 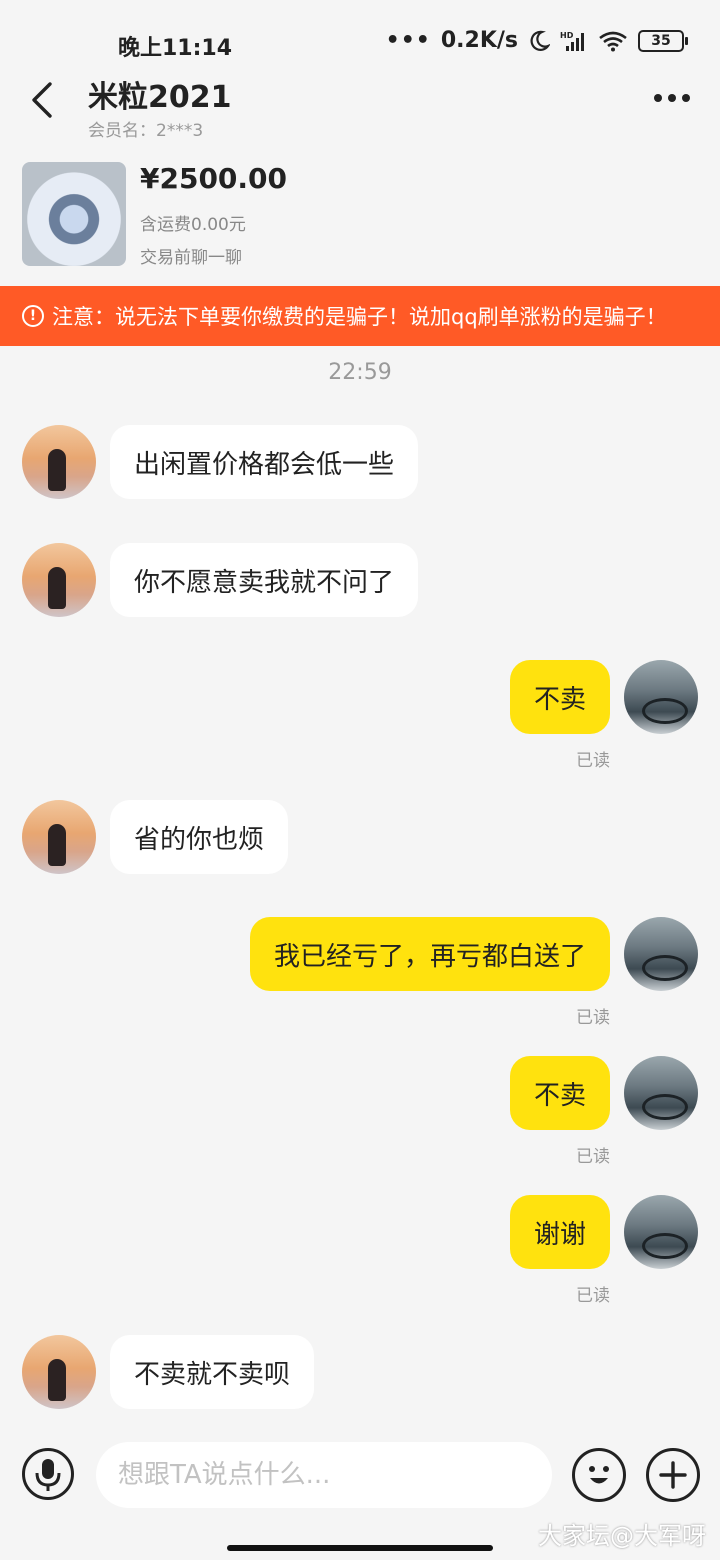 I want to click on time-separator: 22:59, so click(x=360, y=372).